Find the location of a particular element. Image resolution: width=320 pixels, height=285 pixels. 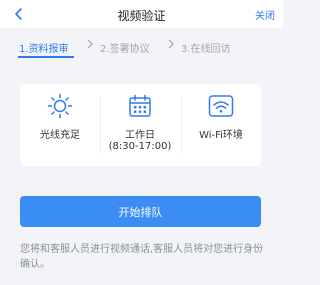

close-button: 关闭 is located at coordinates (265, 14).